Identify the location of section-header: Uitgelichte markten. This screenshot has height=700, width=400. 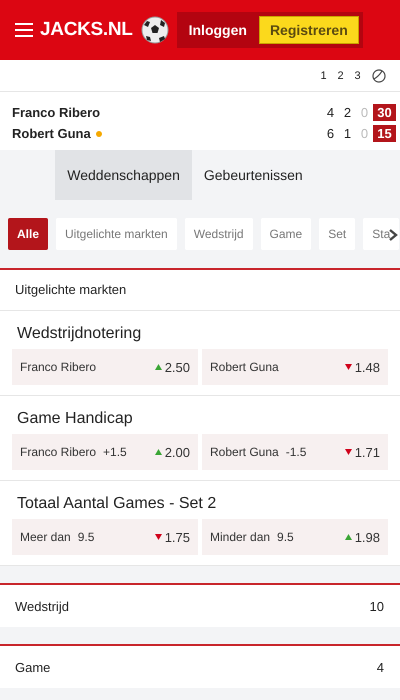
(200, 290).